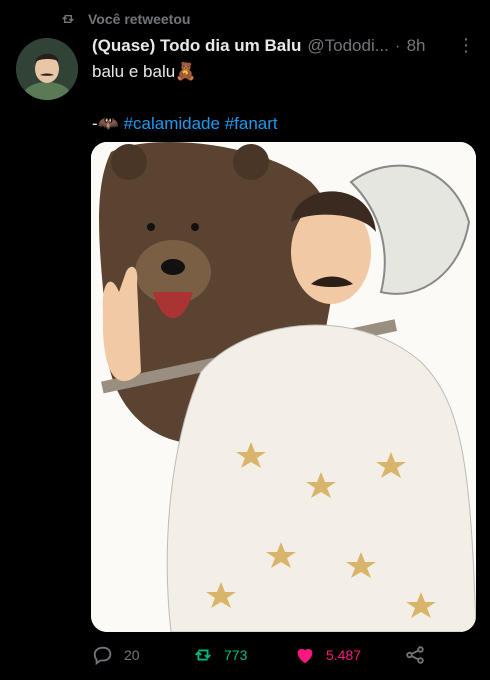 The width and height of the screenshot is (490, 680). I want to click on retweet-notice: Você retweetou, so click(125, 19).